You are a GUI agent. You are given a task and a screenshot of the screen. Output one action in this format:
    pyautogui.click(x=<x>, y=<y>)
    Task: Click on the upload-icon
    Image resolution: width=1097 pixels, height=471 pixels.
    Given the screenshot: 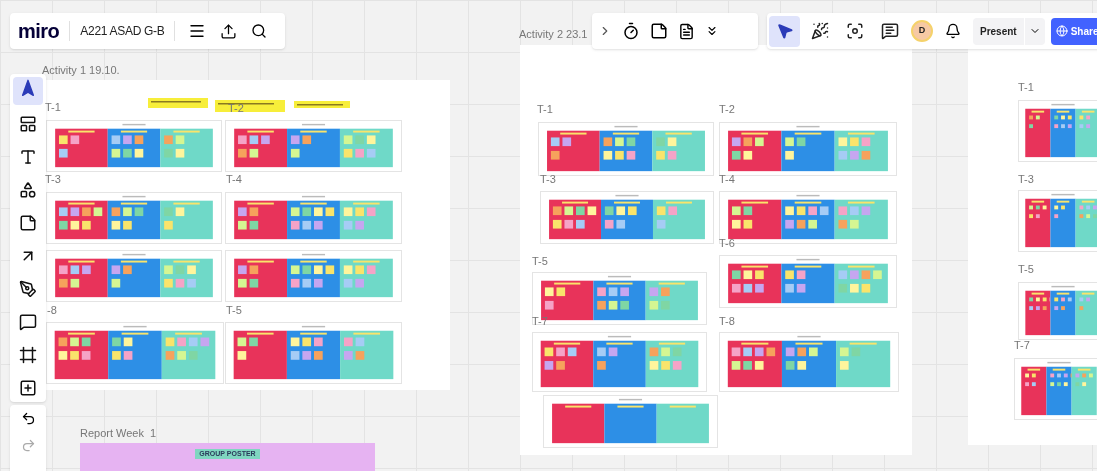 What is the action you would take?
    pyautogui.click(x=228, y=31)
    